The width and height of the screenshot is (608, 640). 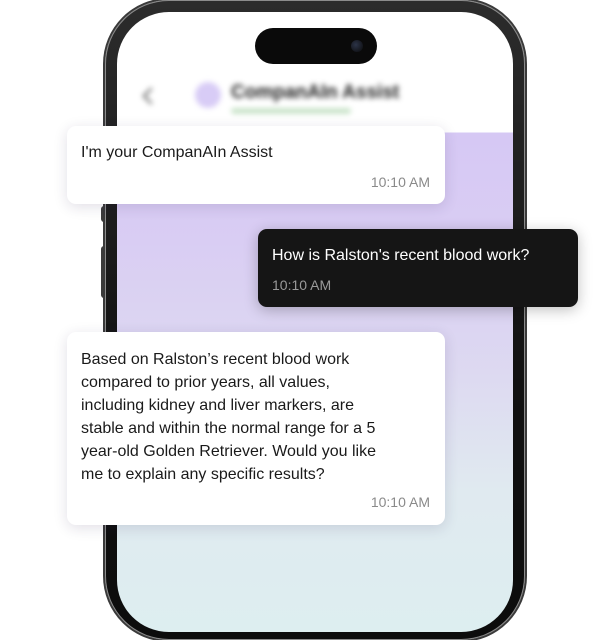 What do you see at coordinates (316, 46) in the screenshot?
I see `dynamic-island` at bounding box center [316, 46].